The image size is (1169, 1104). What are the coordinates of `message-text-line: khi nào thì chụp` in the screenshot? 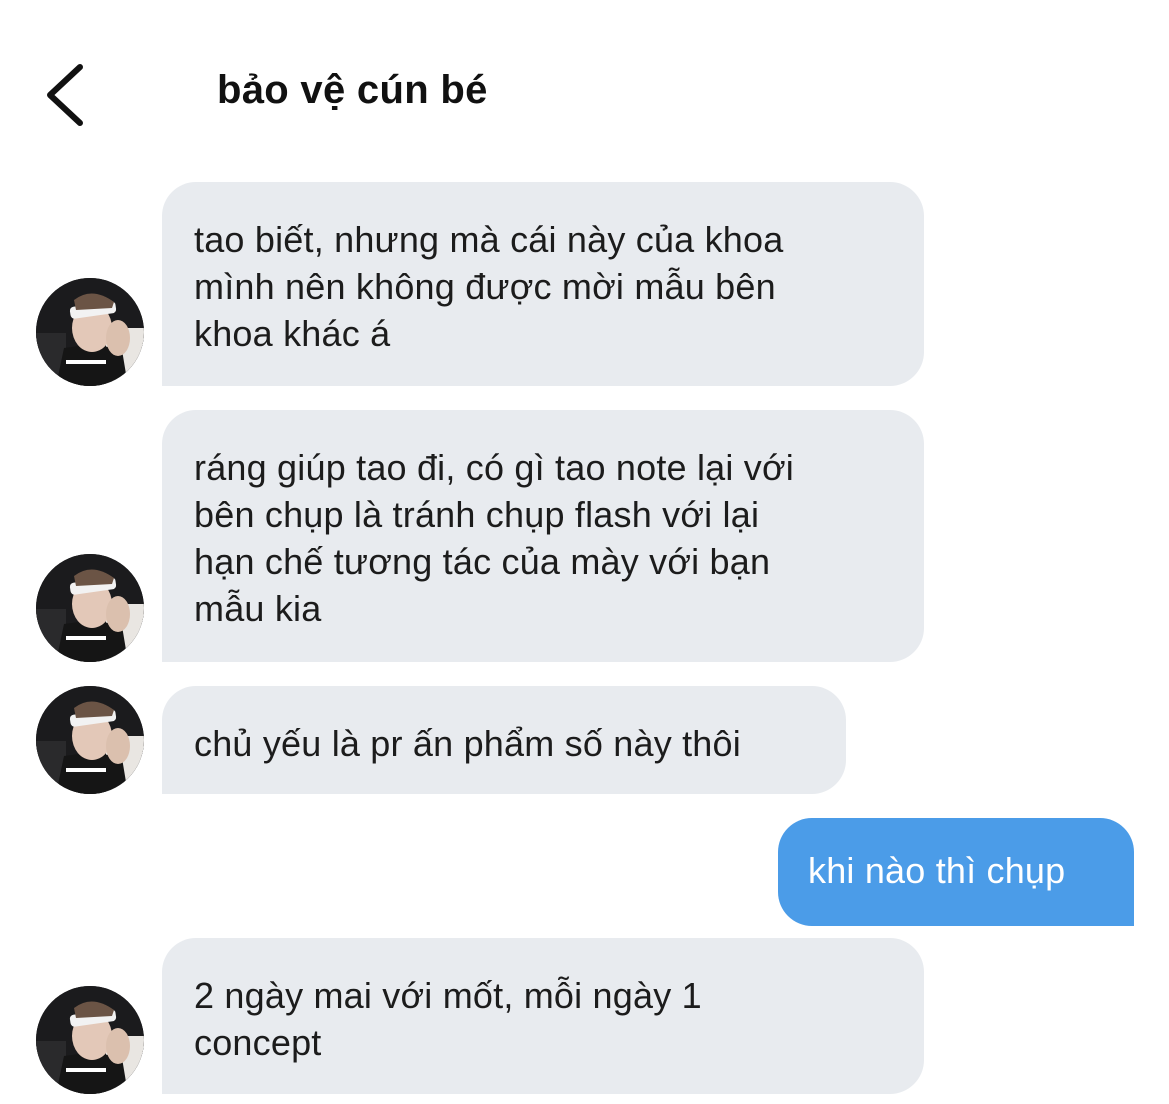 It's located at (937, 870).